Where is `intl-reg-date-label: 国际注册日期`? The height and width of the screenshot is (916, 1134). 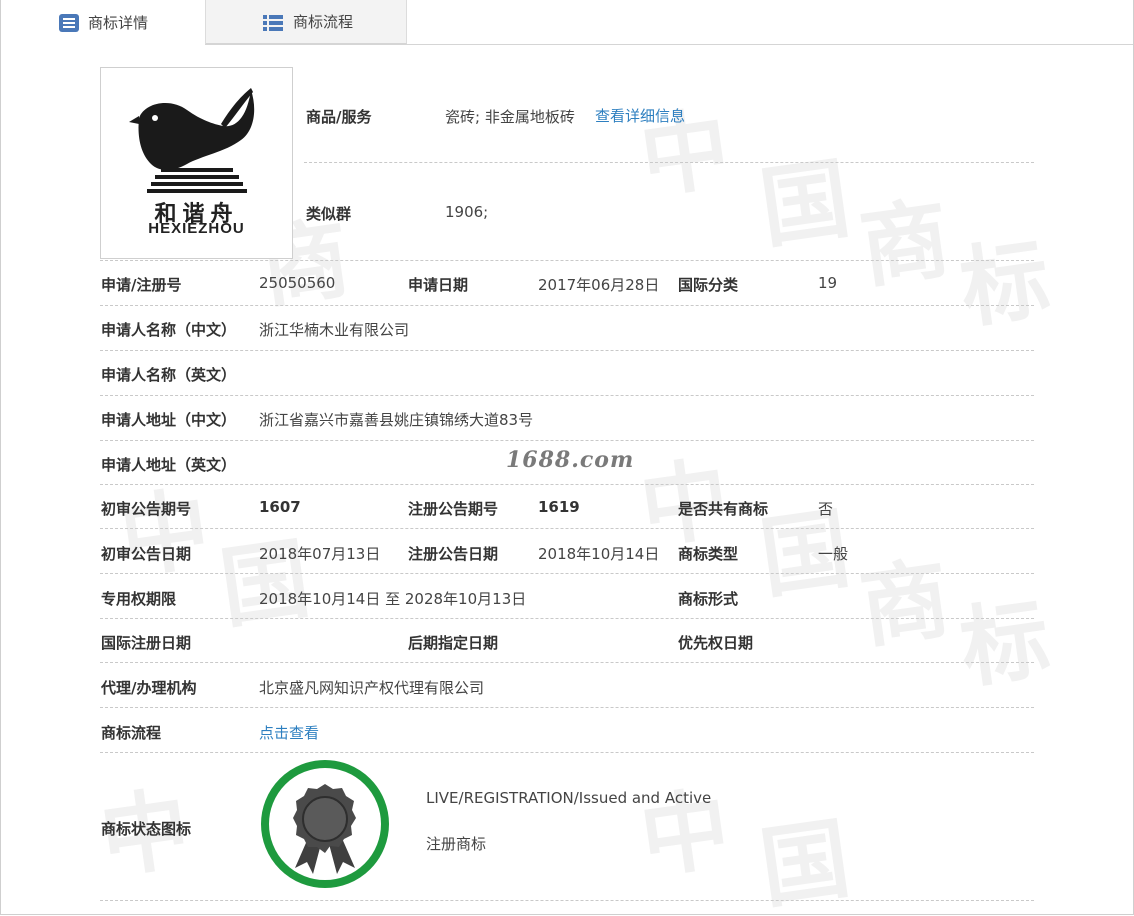
intl-reg-date-label: 国际注册日期 is located at coordinates (146, 643).